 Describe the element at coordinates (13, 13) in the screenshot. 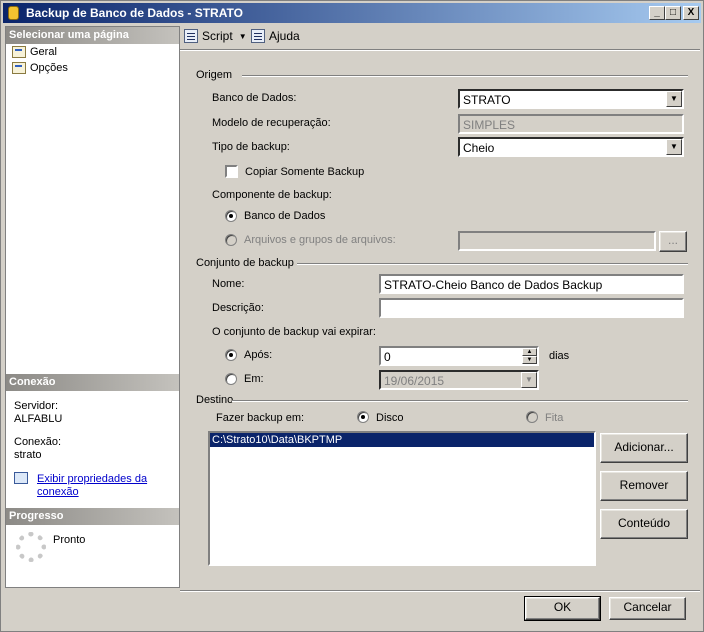

I see `database-icon` at that location.